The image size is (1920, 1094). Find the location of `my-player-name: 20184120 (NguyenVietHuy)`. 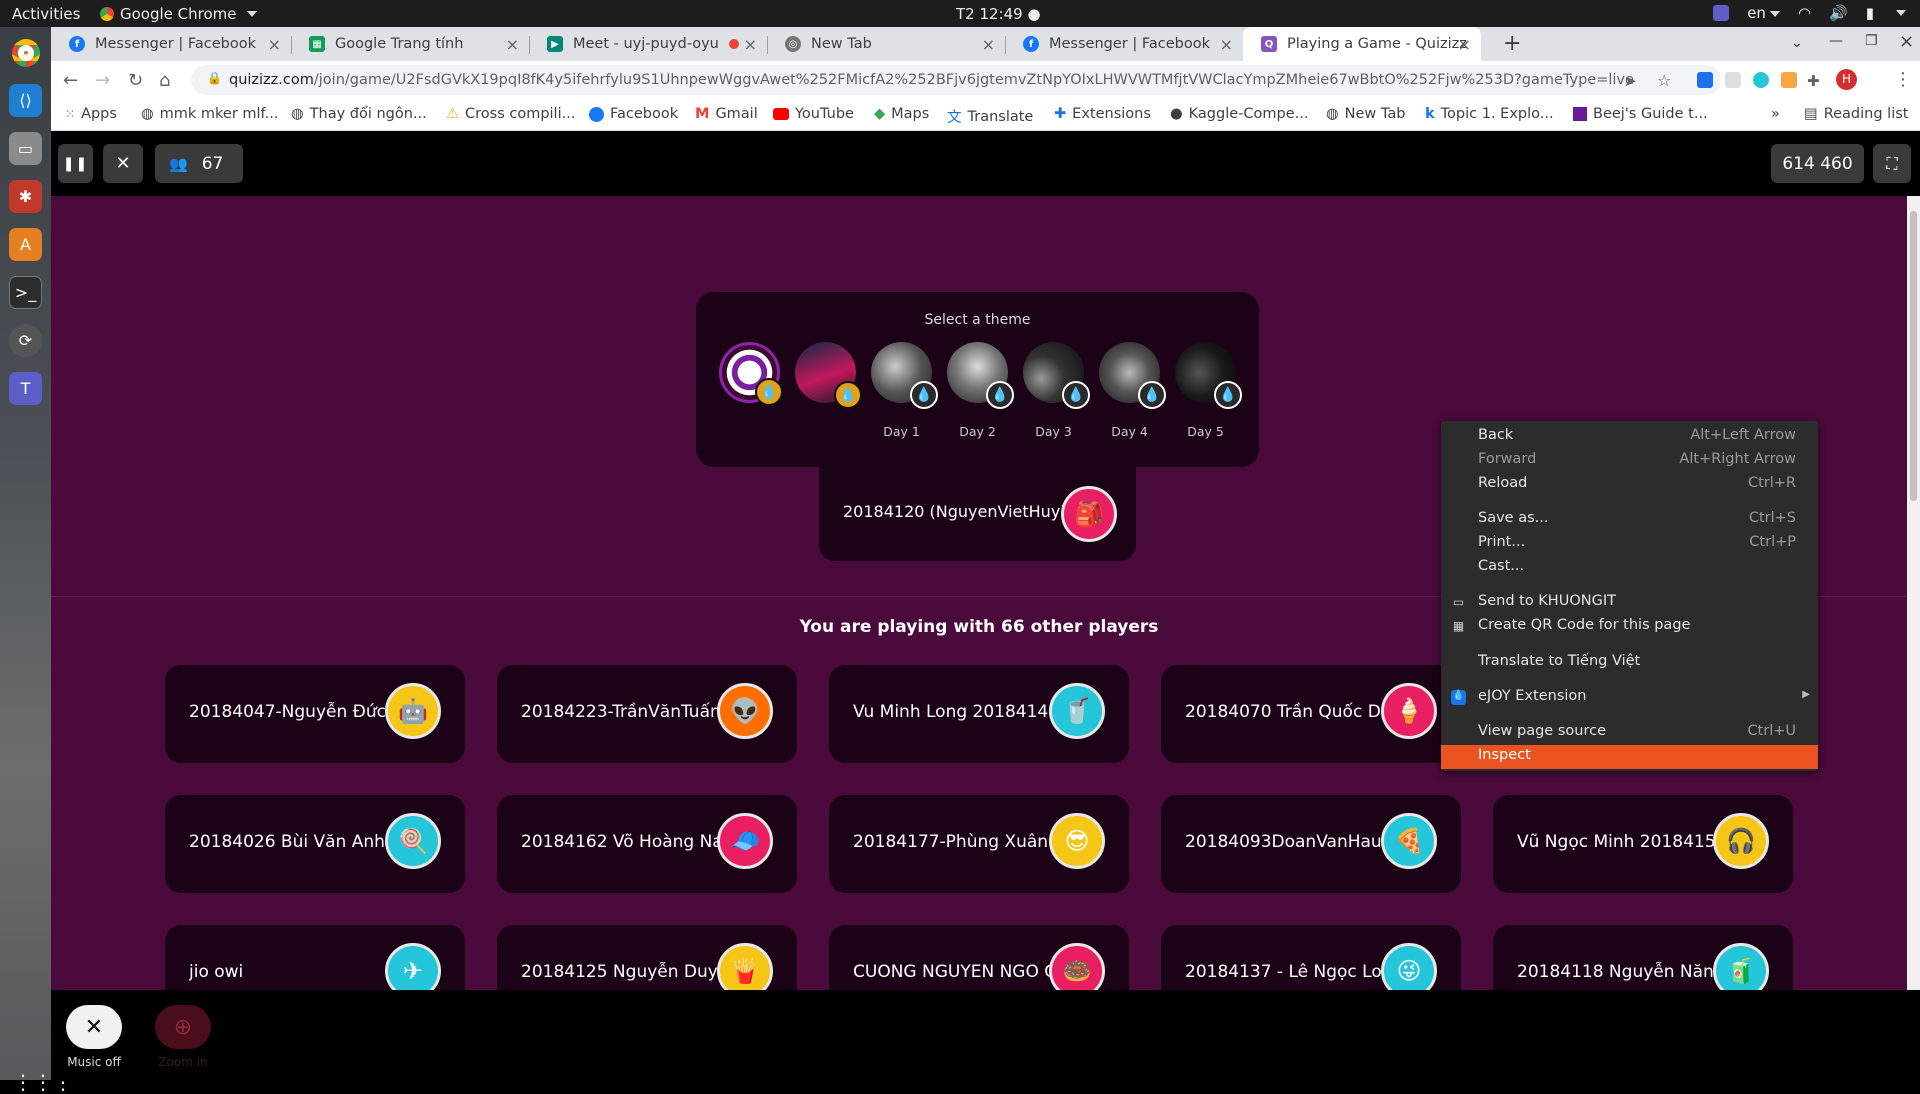

my-player-name: 20184120 (NguyenVietHuy) is located at coordinates (955, 511).